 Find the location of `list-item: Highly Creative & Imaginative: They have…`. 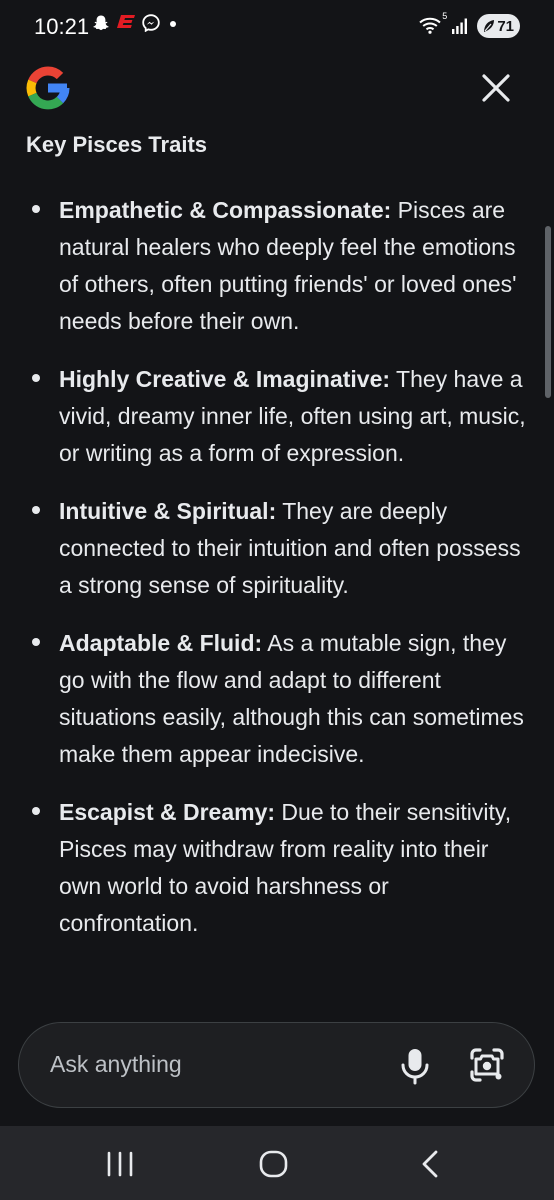

list-item: Highly Creative & Imaginative: They have… is located at coordinates (277, 416).